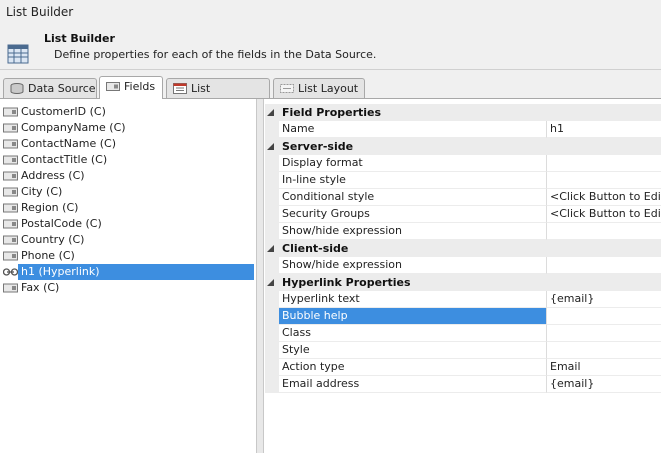  I want to click on field-list-item-label: PostalCode (C), so click(61, 223).